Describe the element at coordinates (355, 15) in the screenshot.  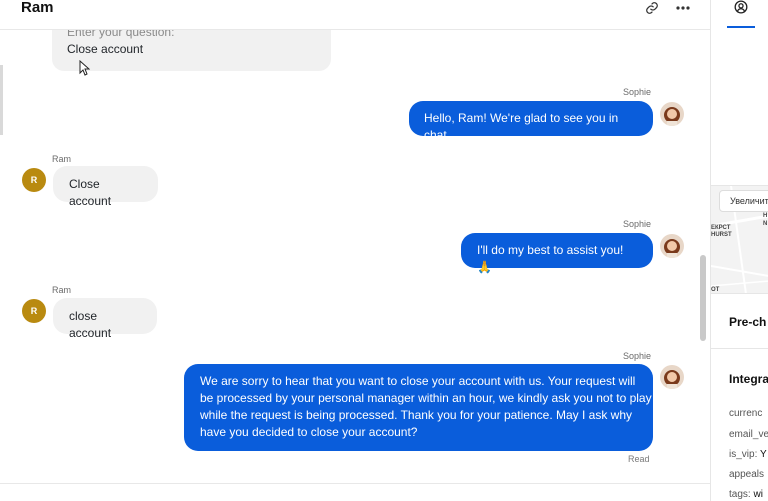
I see `chat-header: Ram` at that location.